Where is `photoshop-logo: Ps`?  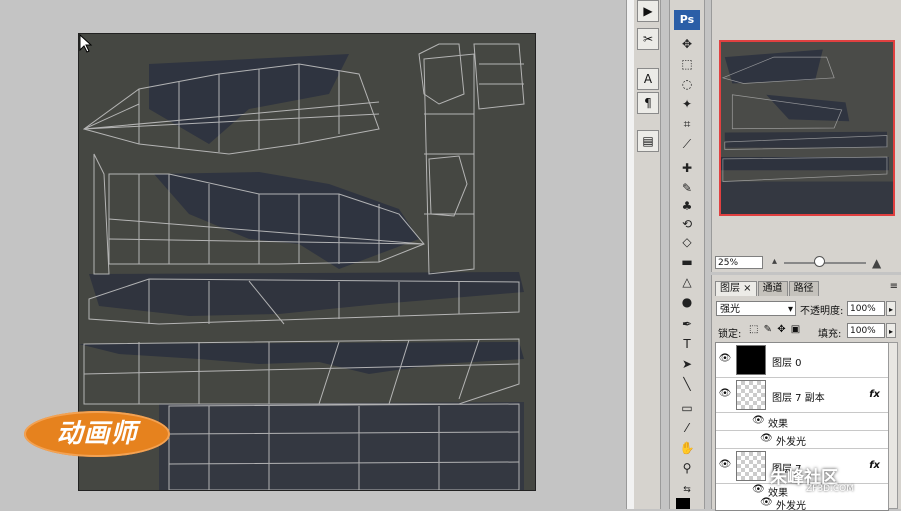
photoshop-logo: Ps is located at coordinates (687, 20).